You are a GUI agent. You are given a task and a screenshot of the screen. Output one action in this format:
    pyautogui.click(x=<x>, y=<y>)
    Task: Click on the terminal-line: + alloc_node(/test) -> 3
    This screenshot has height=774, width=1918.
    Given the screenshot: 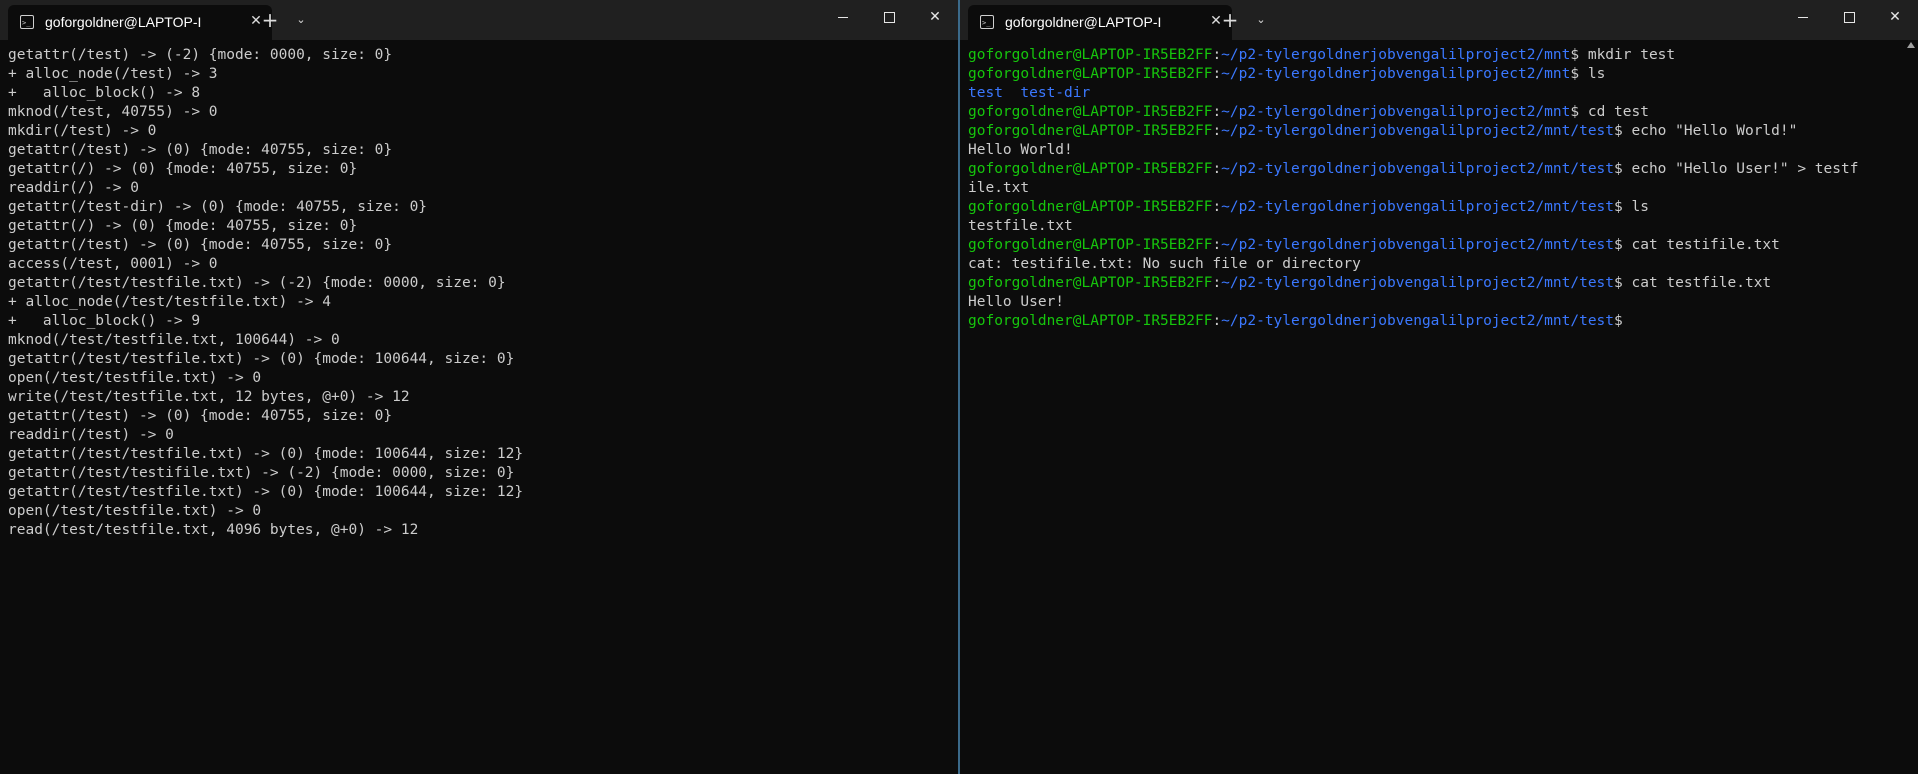 What is the action you would take?
    pyautogui.click(x=113, y=74)
    